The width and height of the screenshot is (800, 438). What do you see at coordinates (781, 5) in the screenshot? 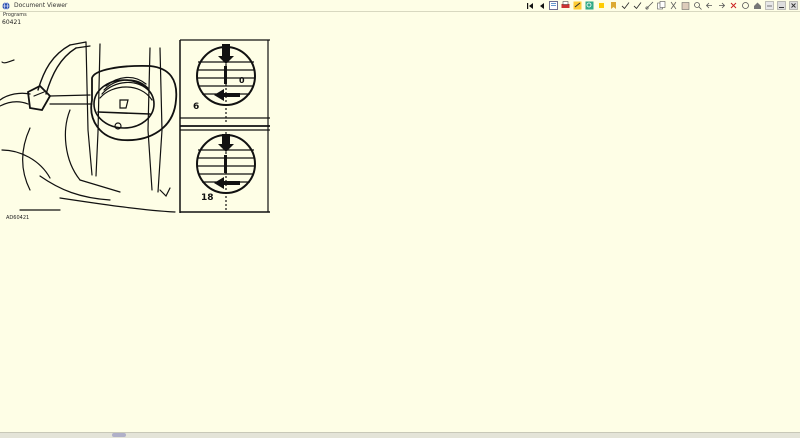
I see `minimize-icon` at bounding box center [781, 5].